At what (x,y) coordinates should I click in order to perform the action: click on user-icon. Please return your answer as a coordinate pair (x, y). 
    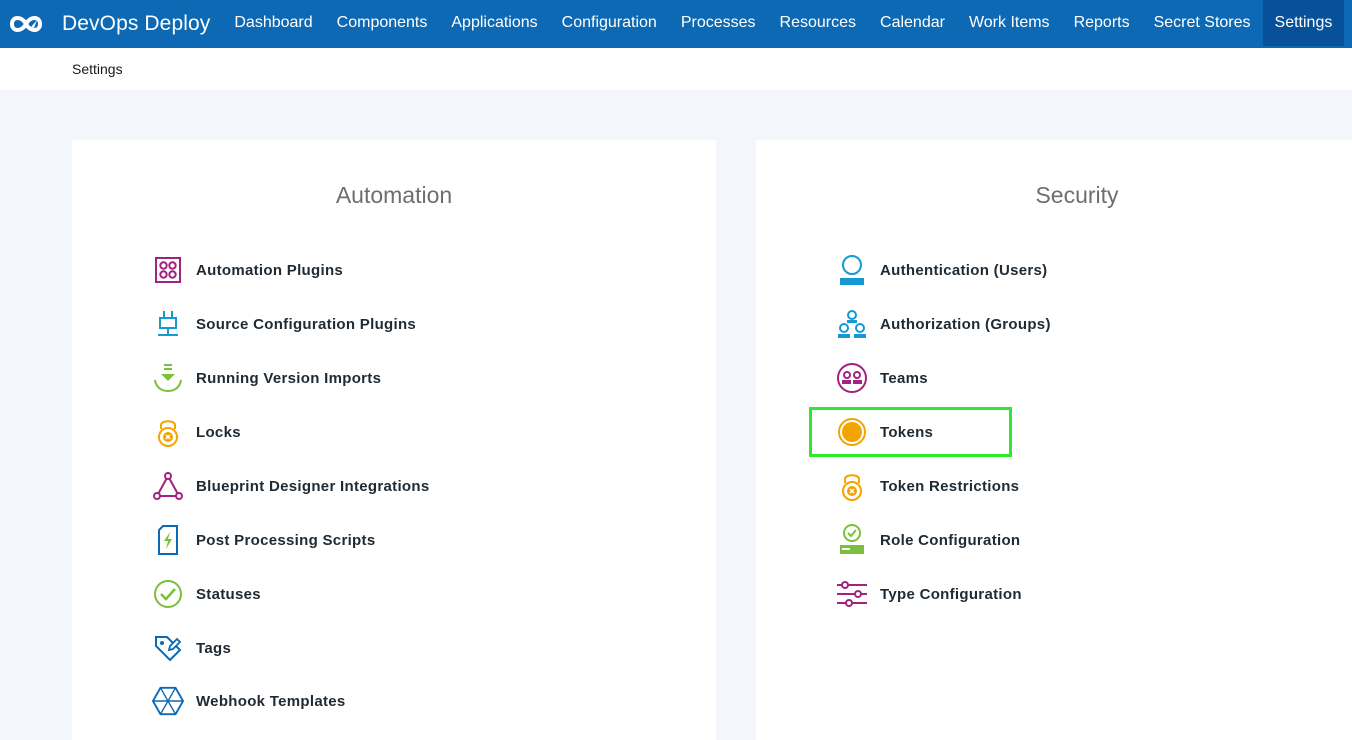
    Looking at the image, I should click on (852, 270).